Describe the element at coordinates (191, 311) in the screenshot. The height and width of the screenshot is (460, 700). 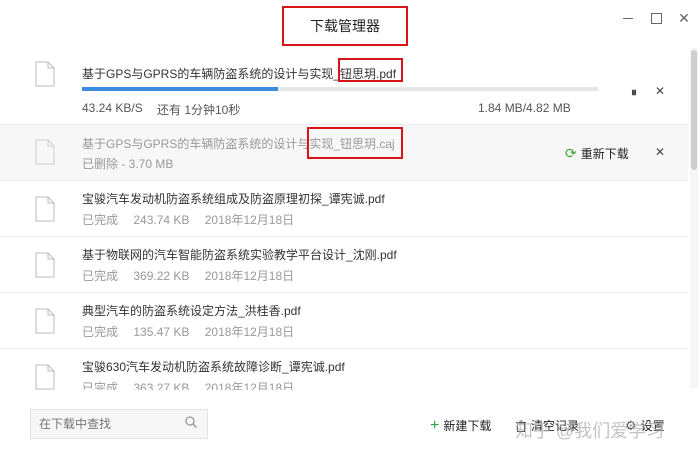
I see `file-name: 典型汽车的防盗系统设定方法_洪桂香.pdf` at that location.